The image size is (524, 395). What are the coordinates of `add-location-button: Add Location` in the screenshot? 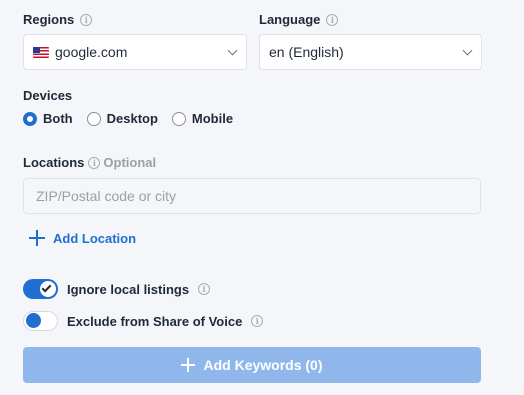 It's located at (82, 238).